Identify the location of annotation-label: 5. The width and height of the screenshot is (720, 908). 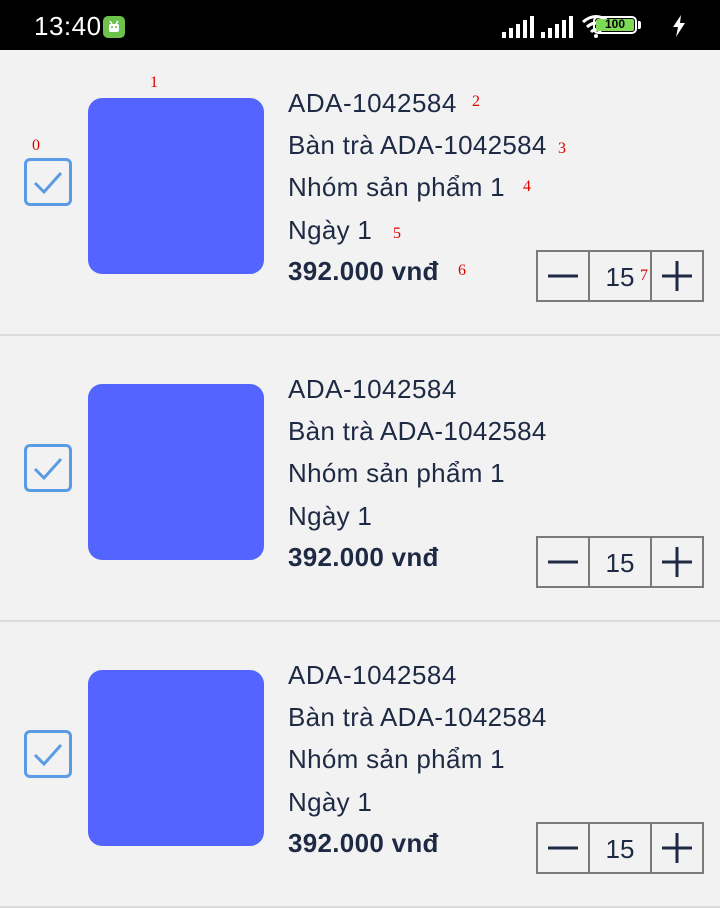
(397, 233).